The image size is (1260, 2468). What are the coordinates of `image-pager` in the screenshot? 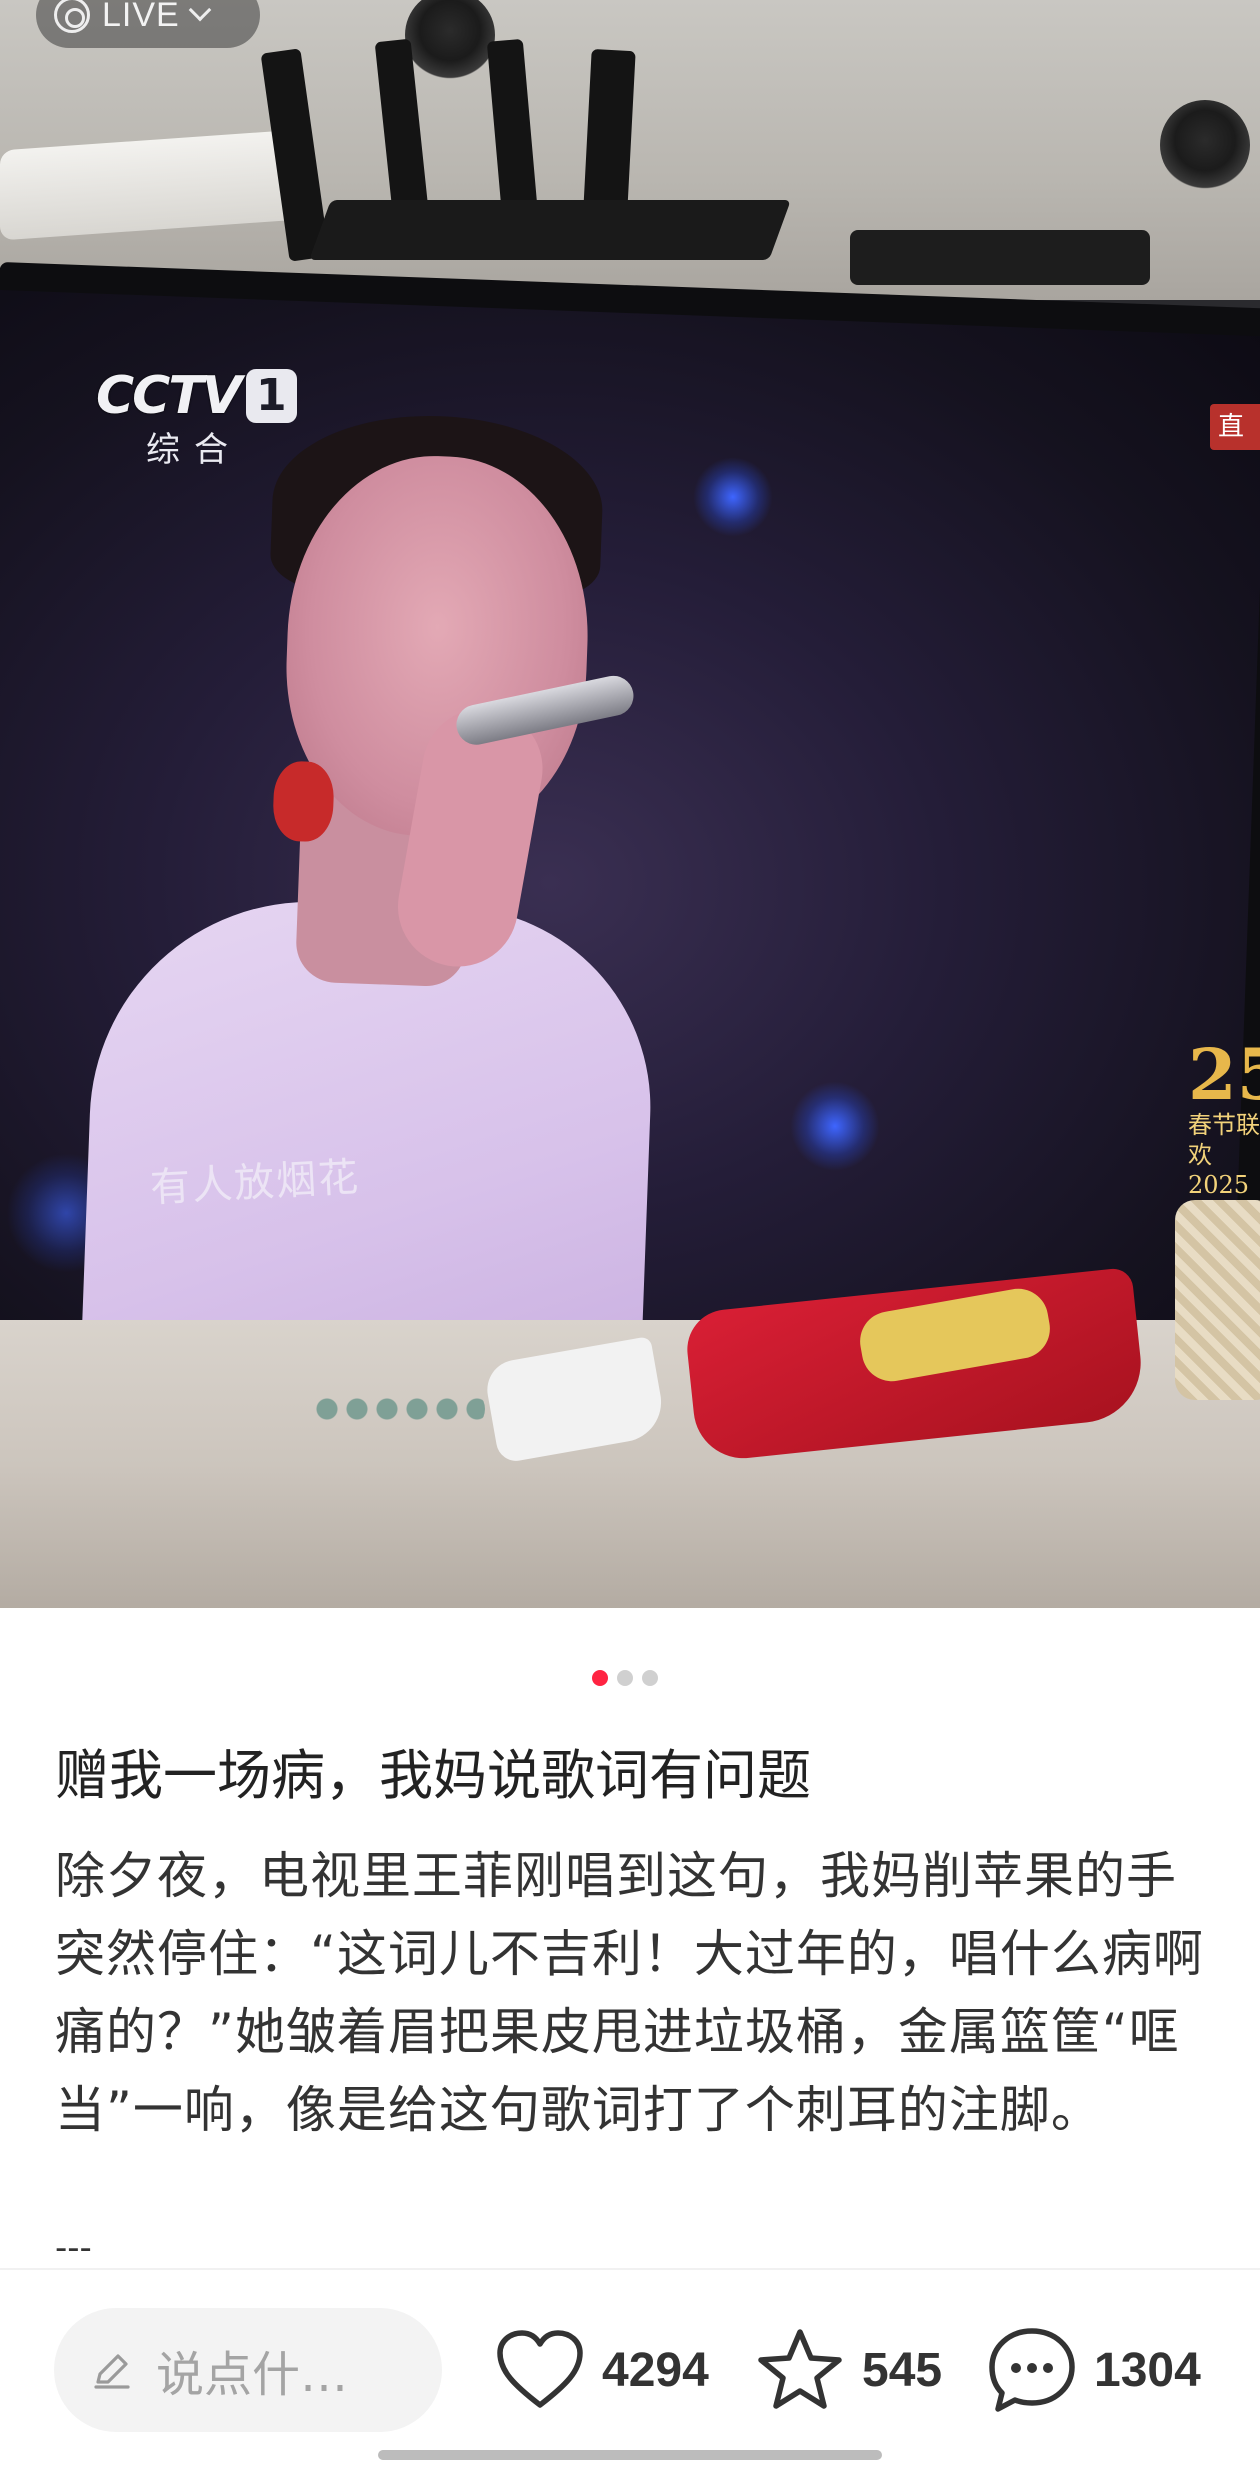 It's located at (625, 1678).